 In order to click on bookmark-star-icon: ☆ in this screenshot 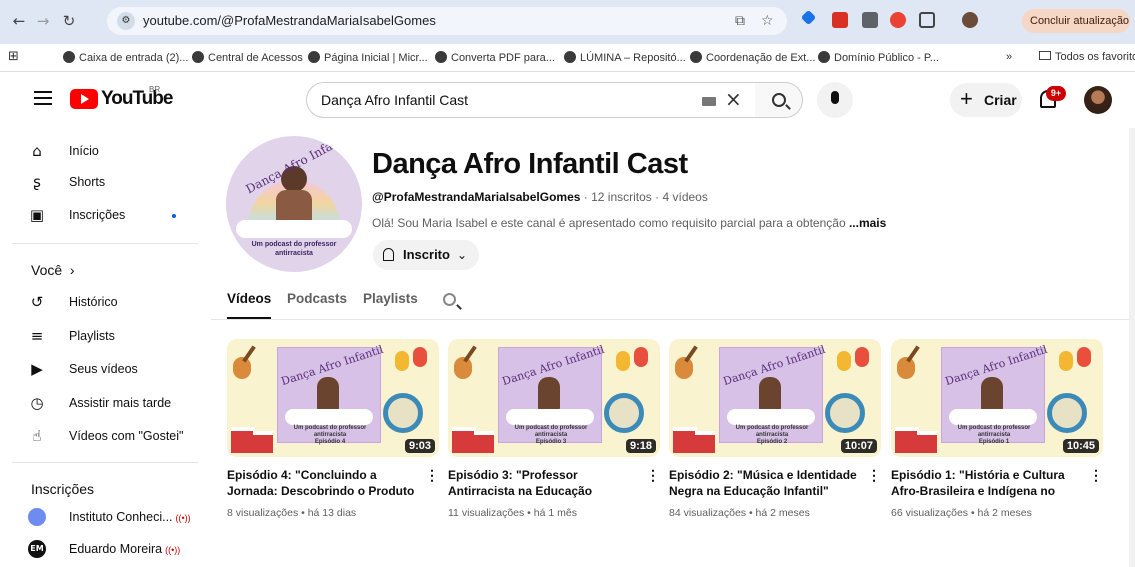, I will do `click(767, 21)`.